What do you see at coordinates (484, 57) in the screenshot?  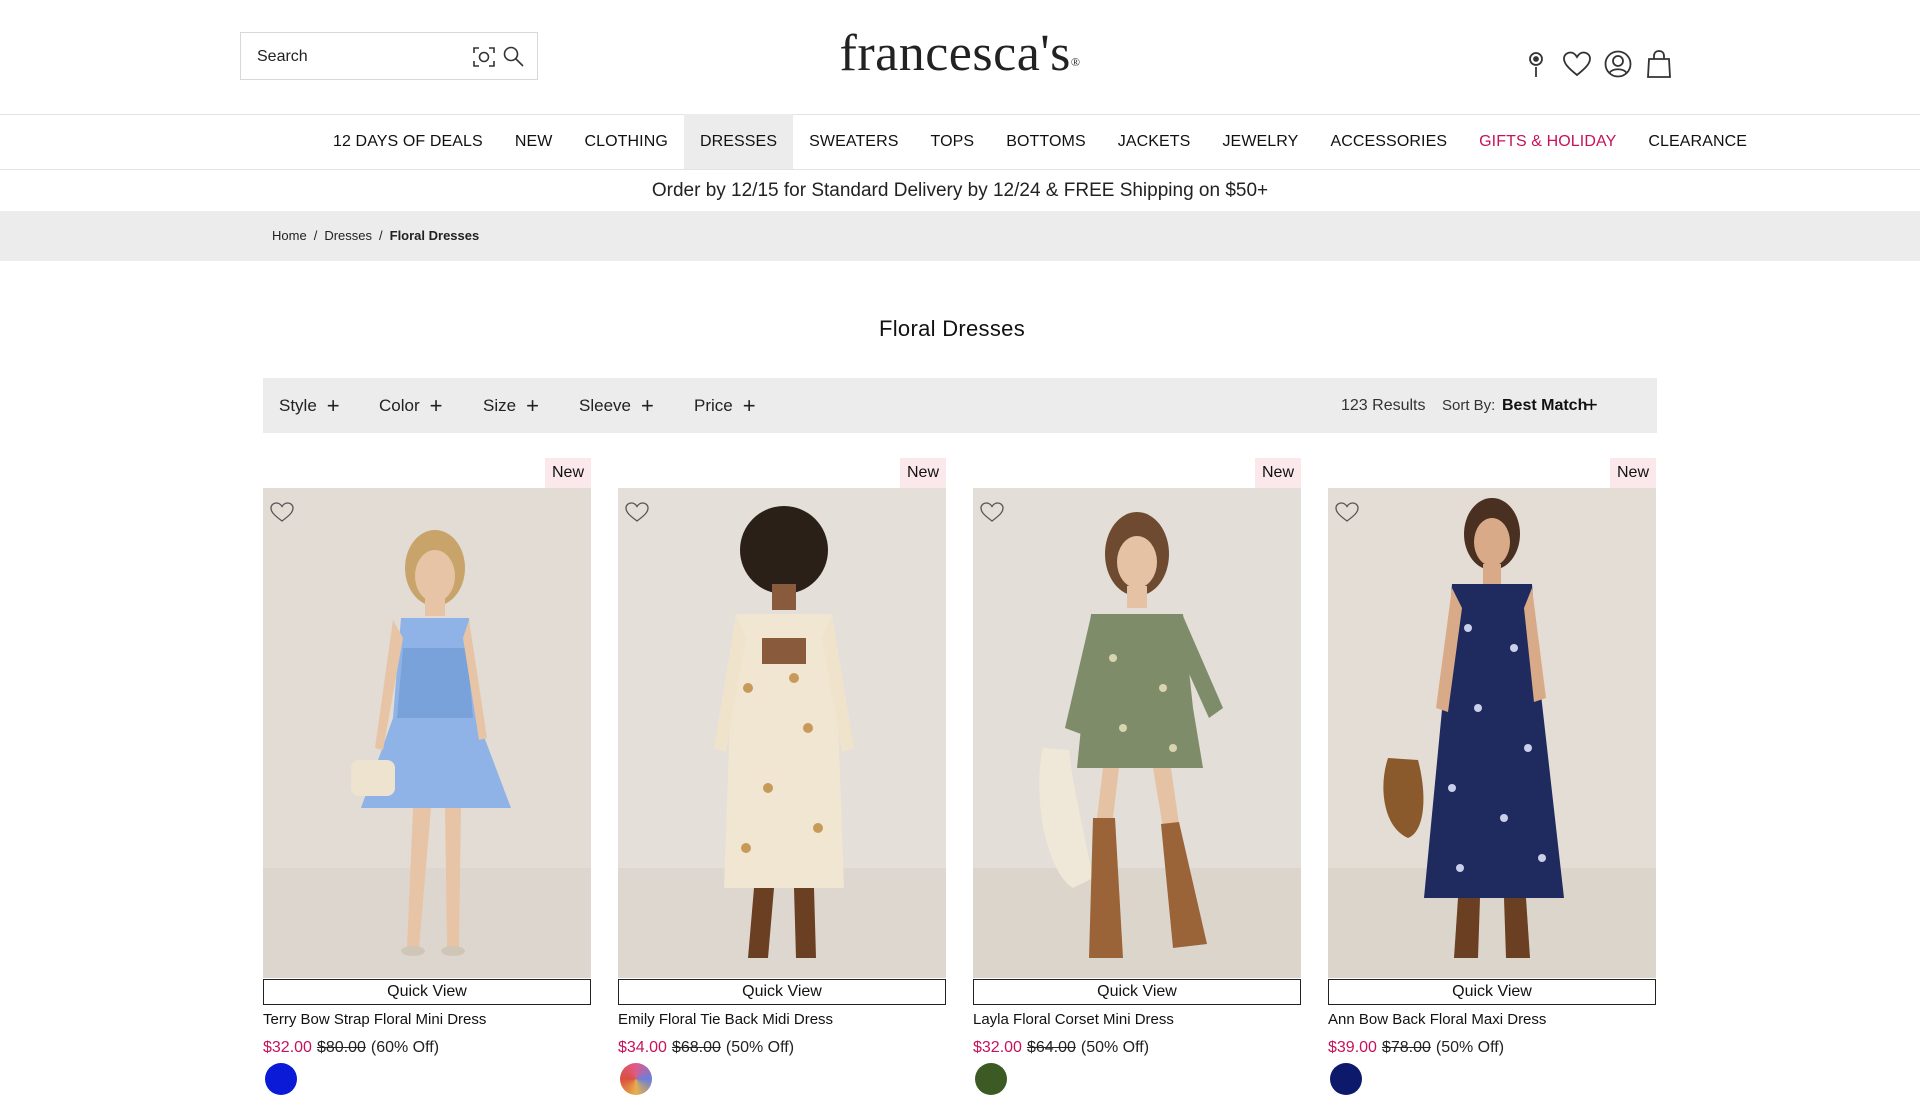 I see `visual-search-icon` at bounding box center [484, 57].